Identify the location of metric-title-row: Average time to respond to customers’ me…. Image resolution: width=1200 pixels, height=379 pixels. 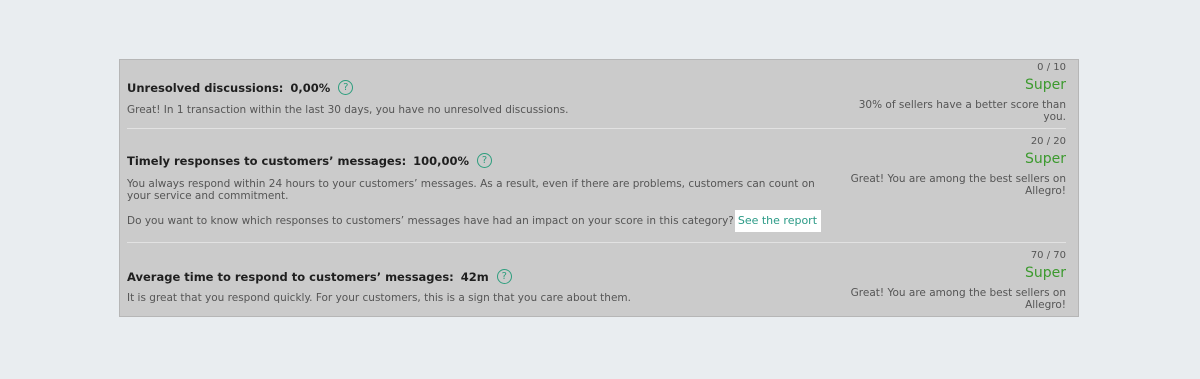
(319, 276).